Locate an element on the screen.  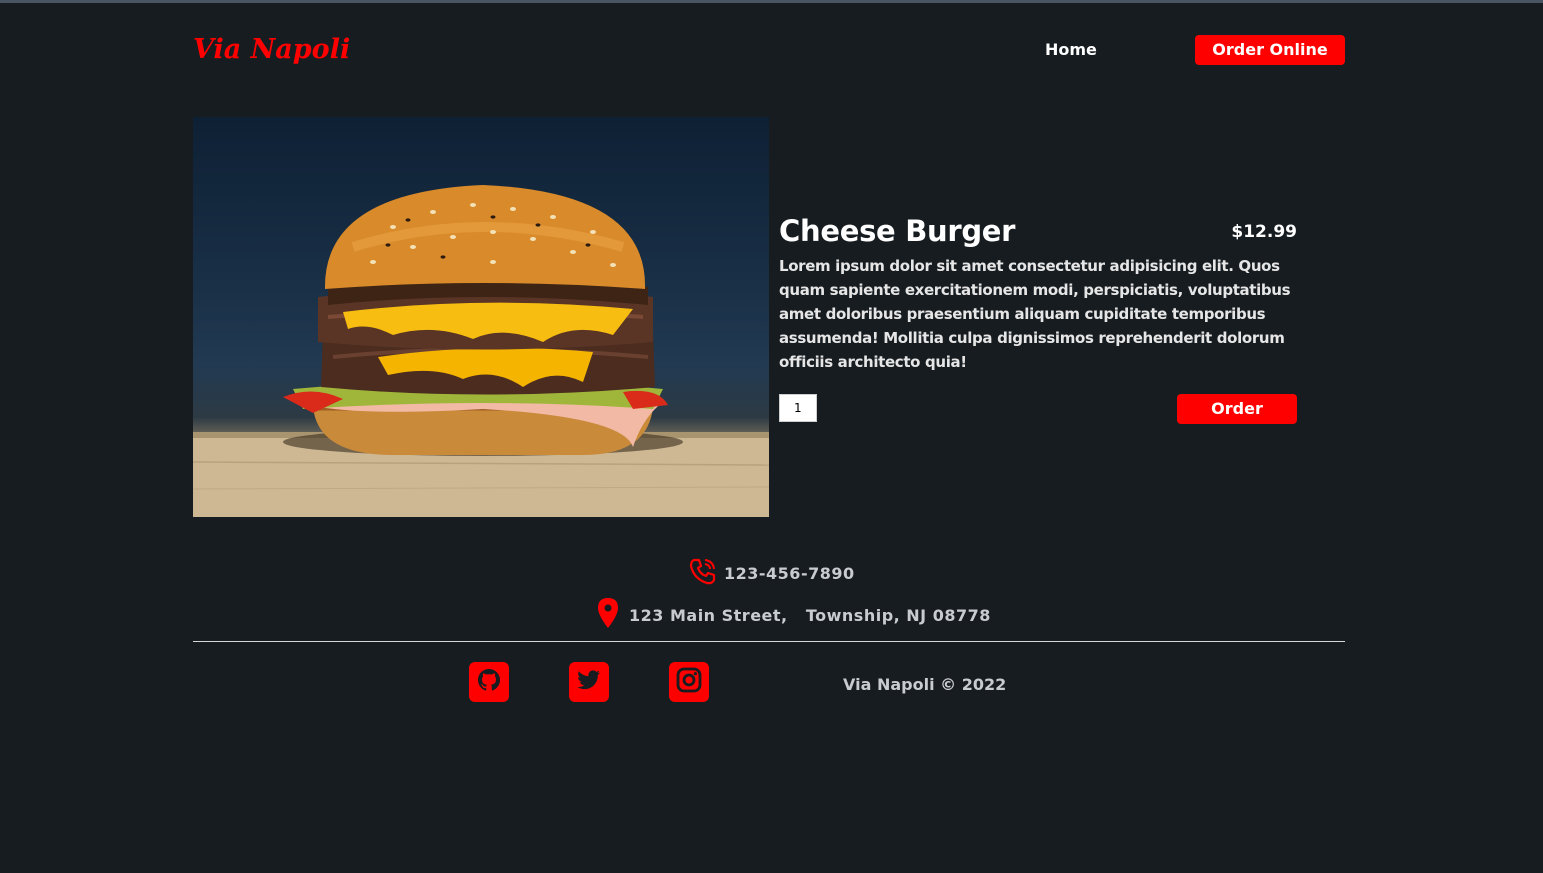
contact-address: 123 Main Street, Township, NJ 08778 is located at coordinates (794, 615).